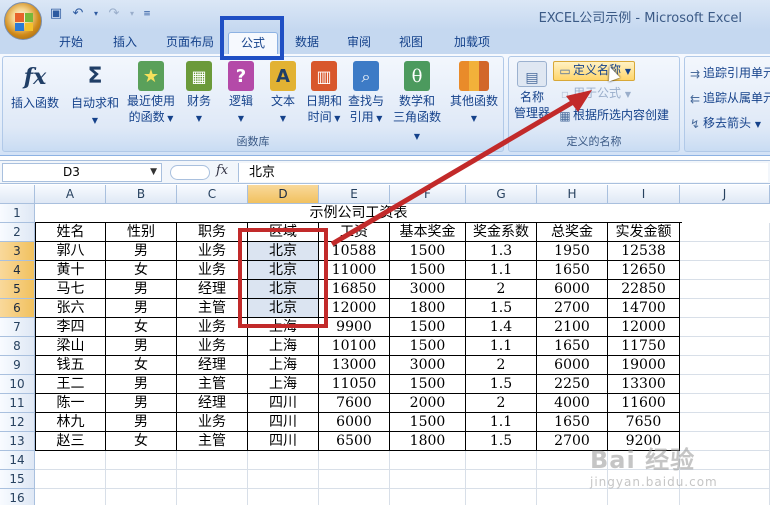  I want to click on row-header-3: 3, so click(17, 251).